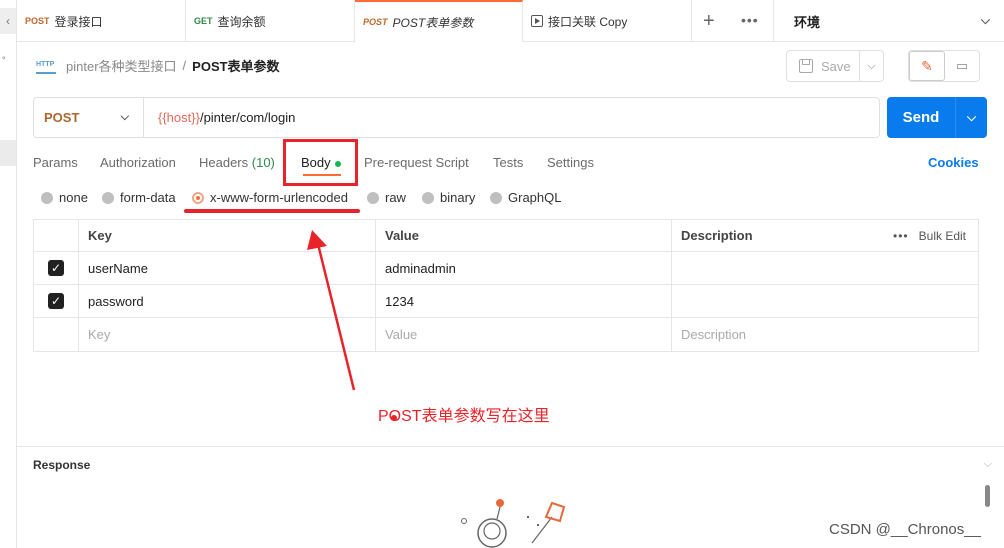 This screenshot has height=548, width=1004. What do you see at coordinates (62, 465) in the screenshot?
I see `response-title: Response` at bounding box center [62, 465].